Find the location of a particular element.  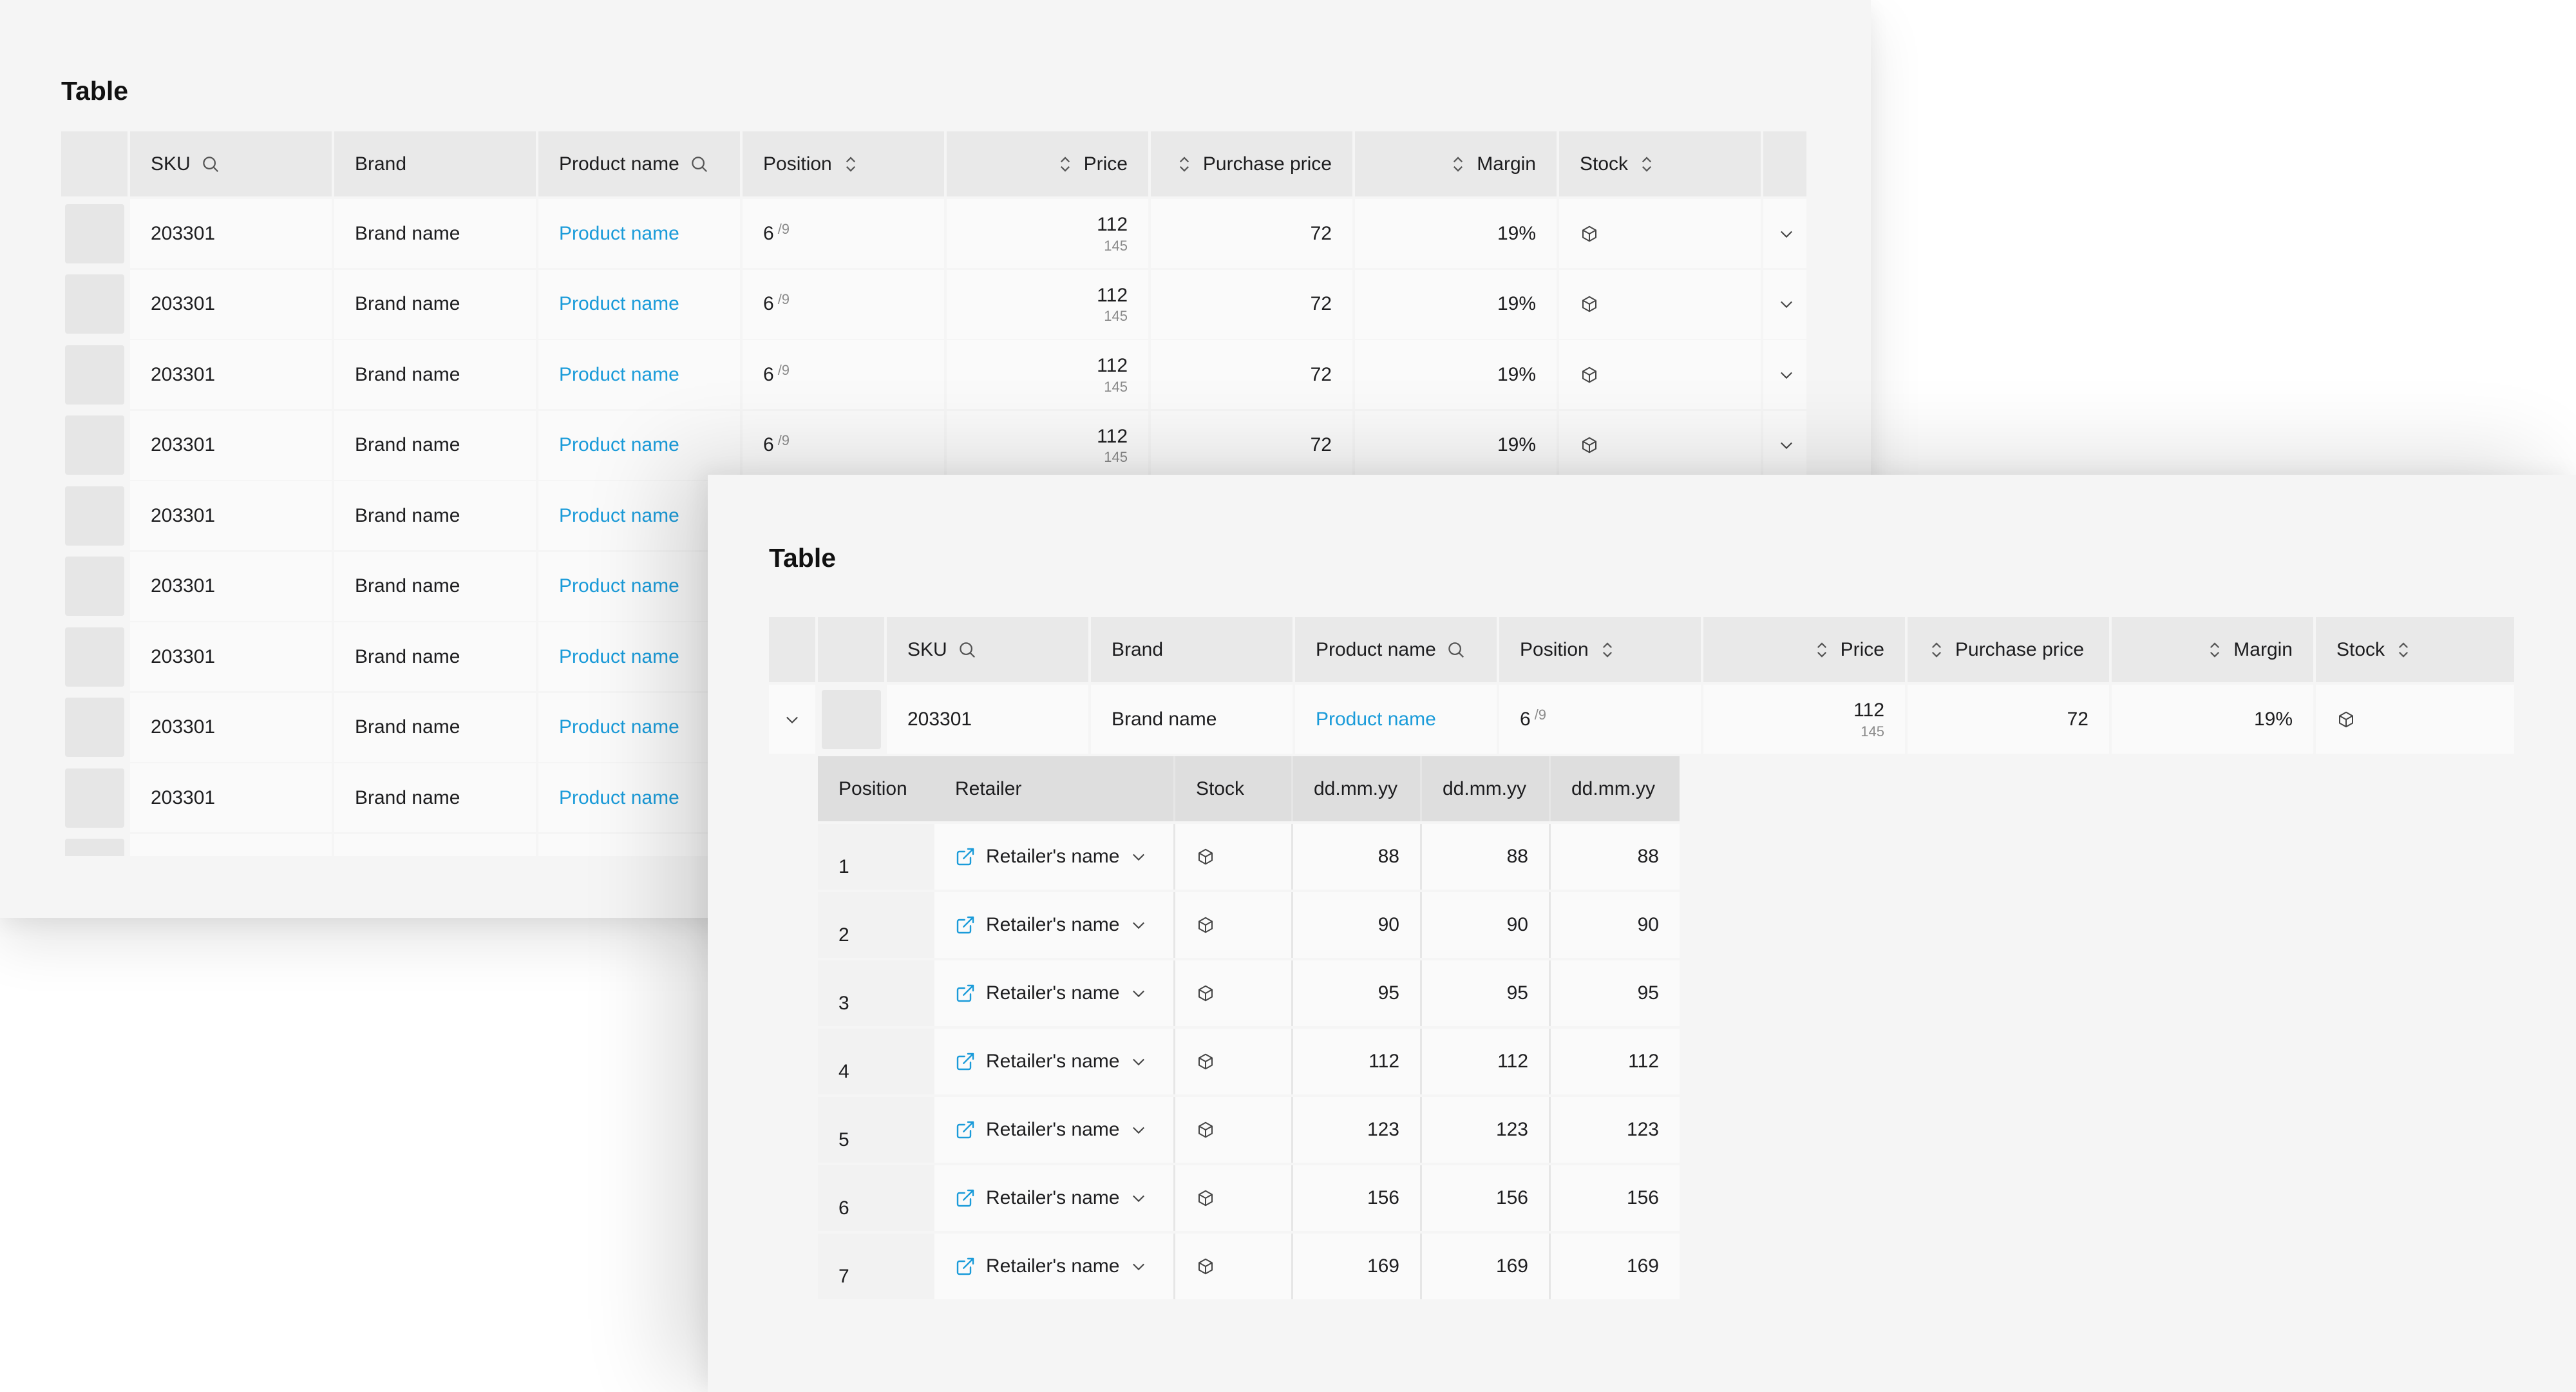

price-value: 112 is located at coordinates (1112, 366).